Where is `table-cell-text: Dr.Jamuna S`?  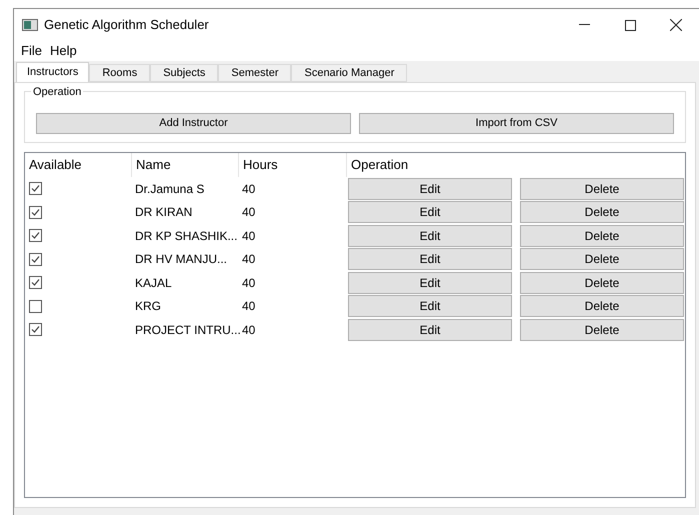
table-cell-text: Dr.Jamuna S is located at coordinates (170, 189).